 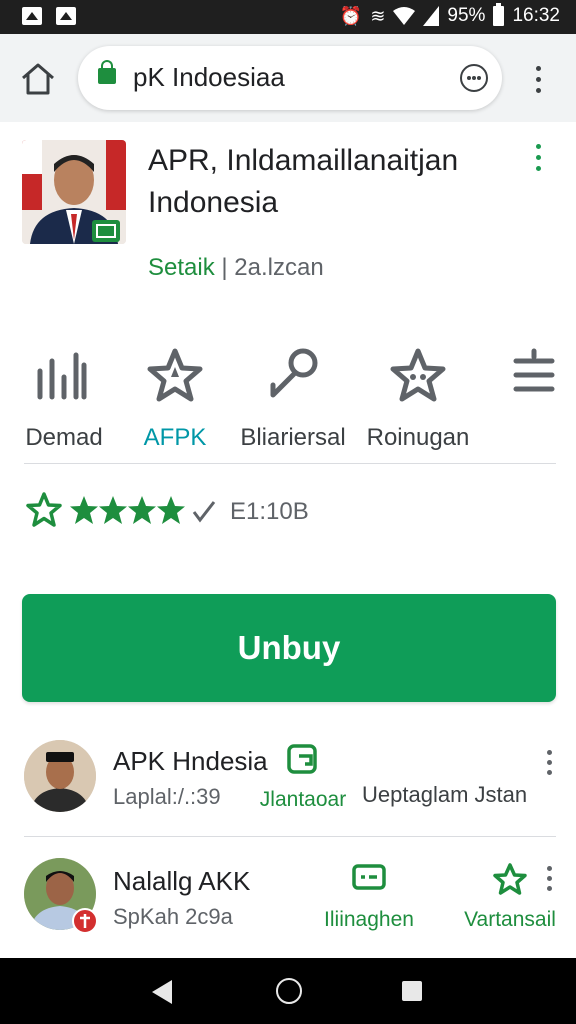 What do you see at coordinates (302, 759) in the screenshot?
I see `wallet-icon` at bounding box center [302, 759].